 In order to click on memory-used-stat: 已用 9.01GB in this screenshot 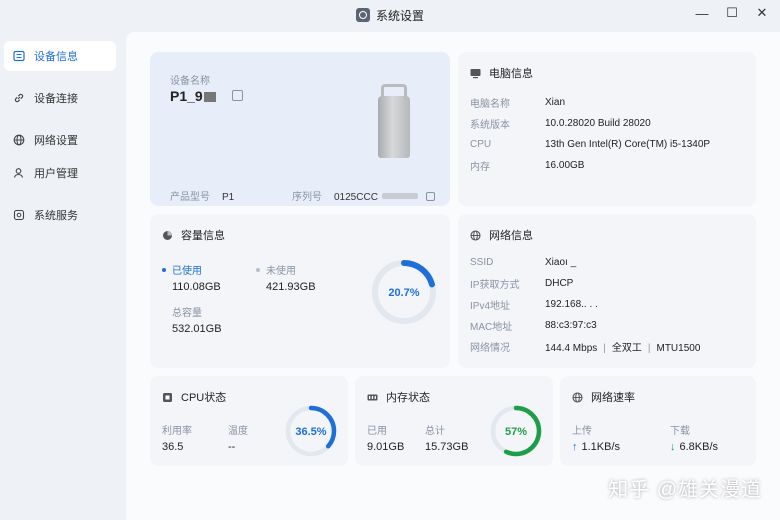, I will do `click(385, 437)`.